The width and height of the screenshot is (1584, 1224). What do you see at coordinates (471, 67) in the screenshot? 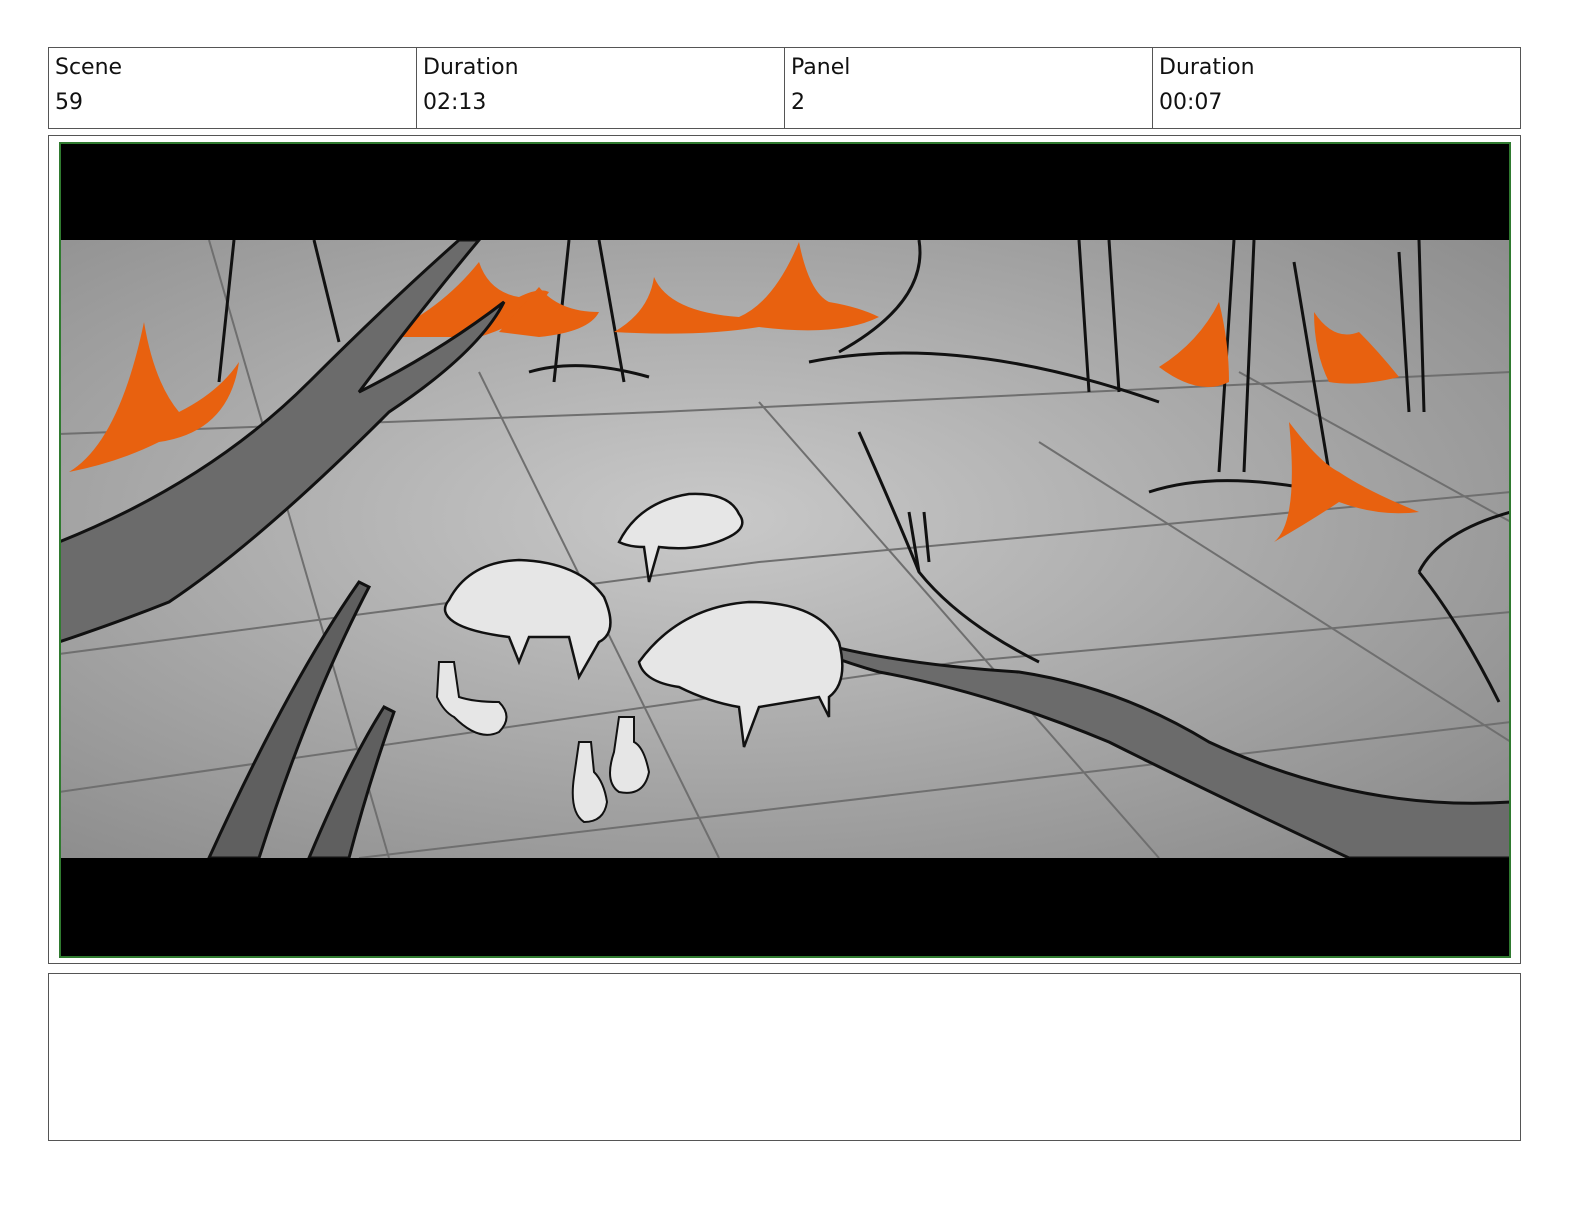
I see `scene-duration-label: Duration` at bounding box center [471, 67].